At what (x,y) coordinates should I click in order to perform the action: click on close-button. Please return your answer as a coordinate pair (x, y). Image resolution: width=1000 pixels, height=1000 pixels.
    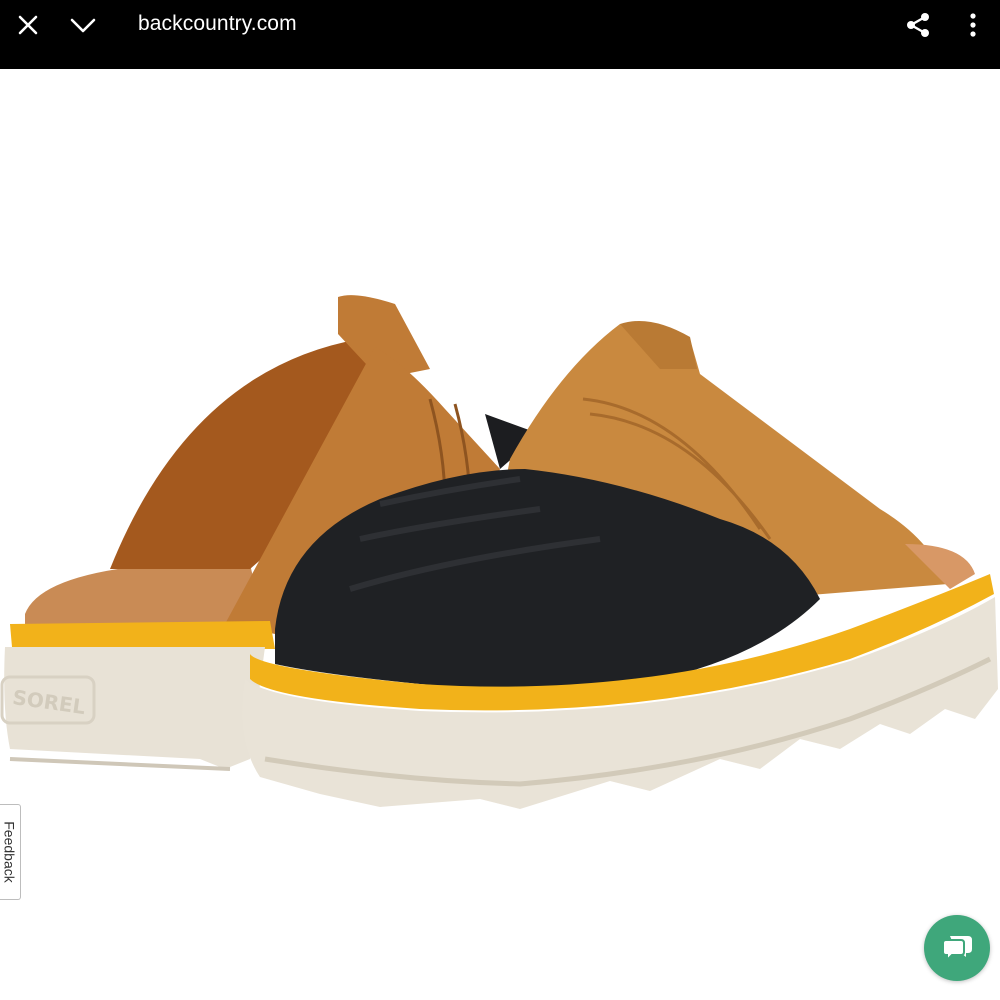
    Looking at the image, I should click on (28, 25).